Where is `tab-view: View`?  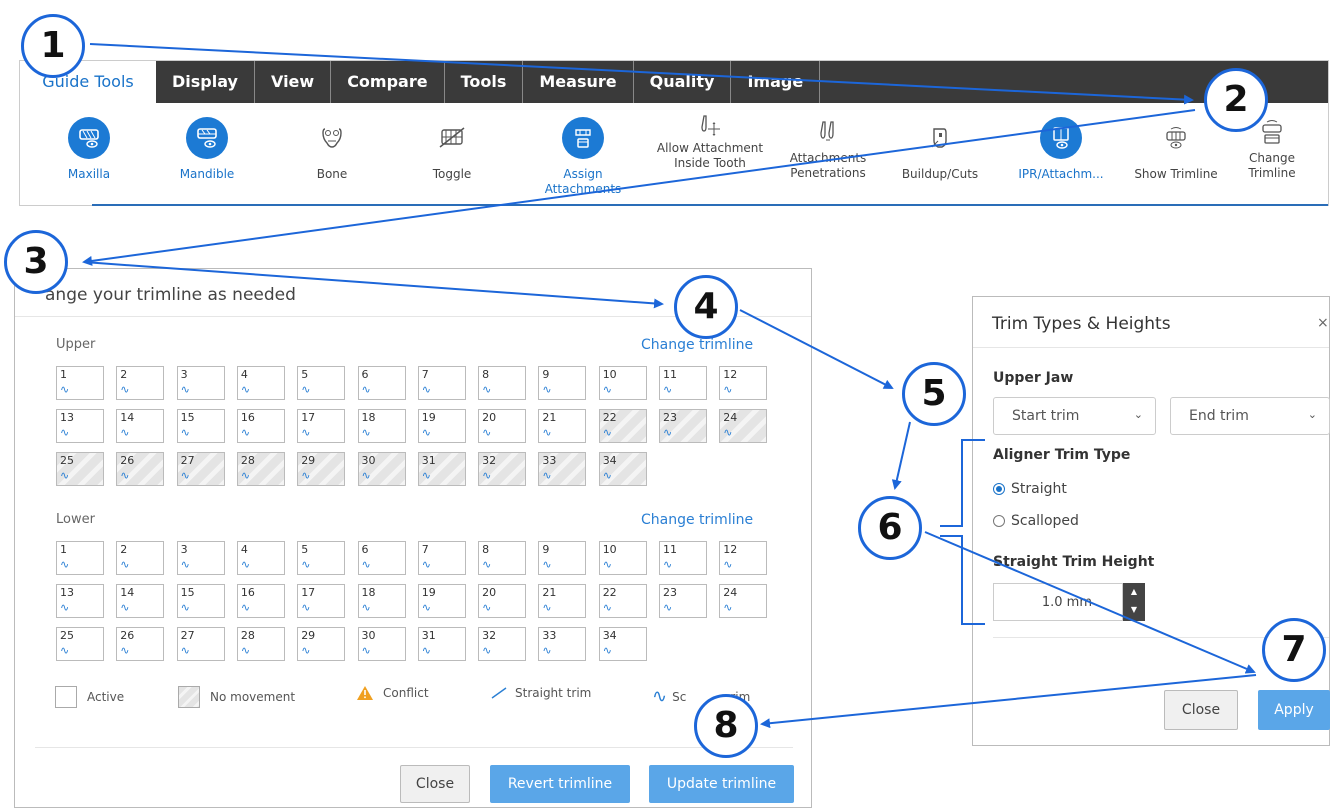 tab-view: View is located at coordinates (293, 82).